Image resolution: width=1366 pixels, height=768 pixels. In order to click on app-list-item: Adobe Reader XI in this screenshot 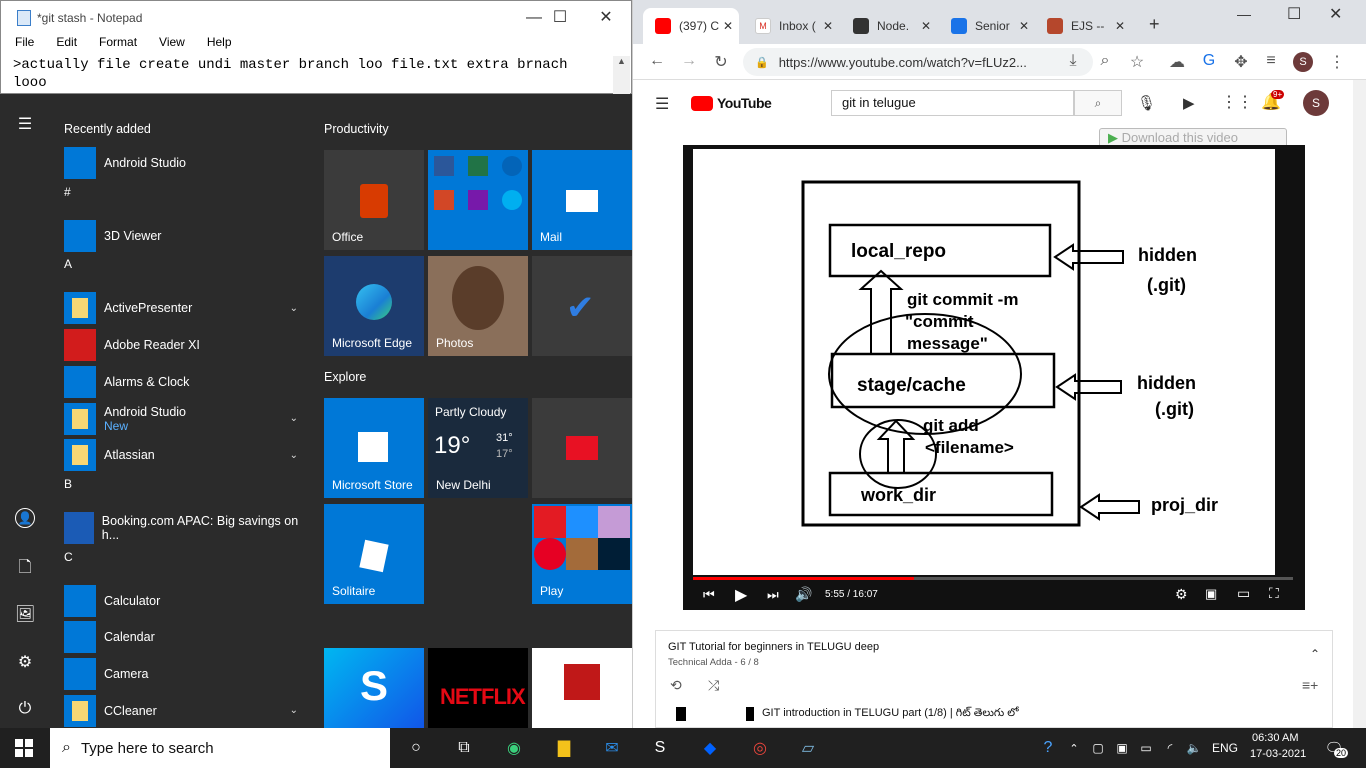, I will do `click(184, 345)`.